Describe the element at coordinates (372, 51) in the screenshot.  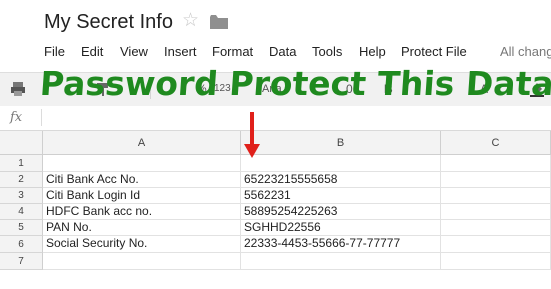
I see `menu-help: Help` at that location.